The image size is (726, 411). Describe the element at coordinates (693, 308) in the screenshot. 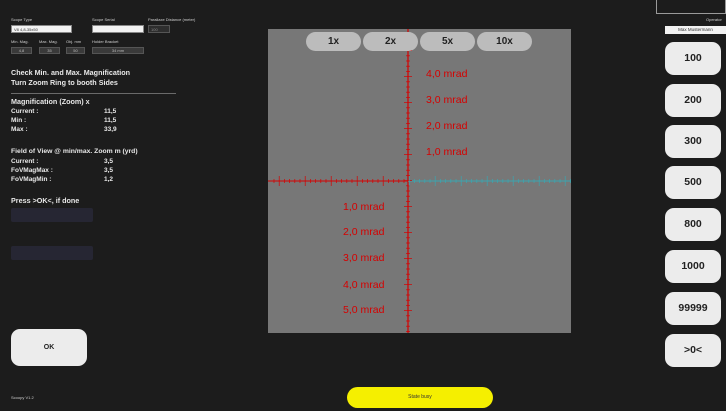

I see `distance-99999-button: 99999` at that location.